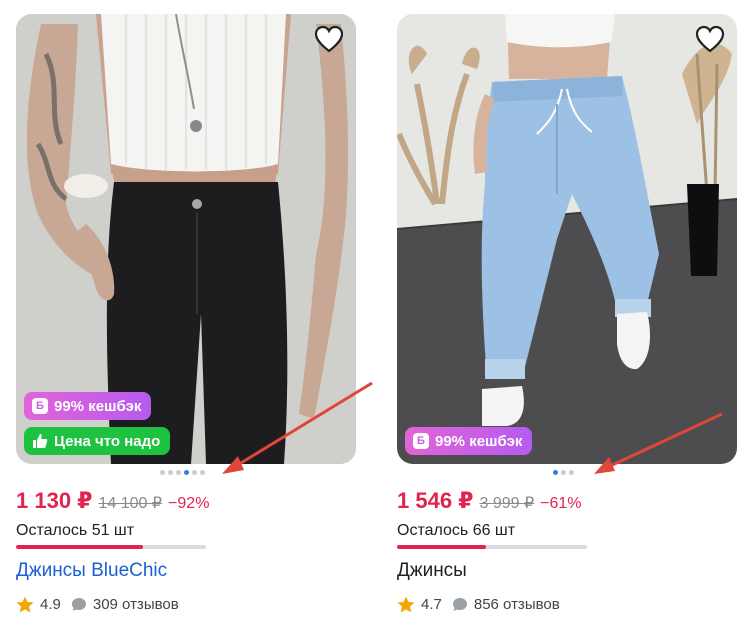 The image size is (751, 625). I want to click on current-price: 1 546 ₽, so click(435, 500).